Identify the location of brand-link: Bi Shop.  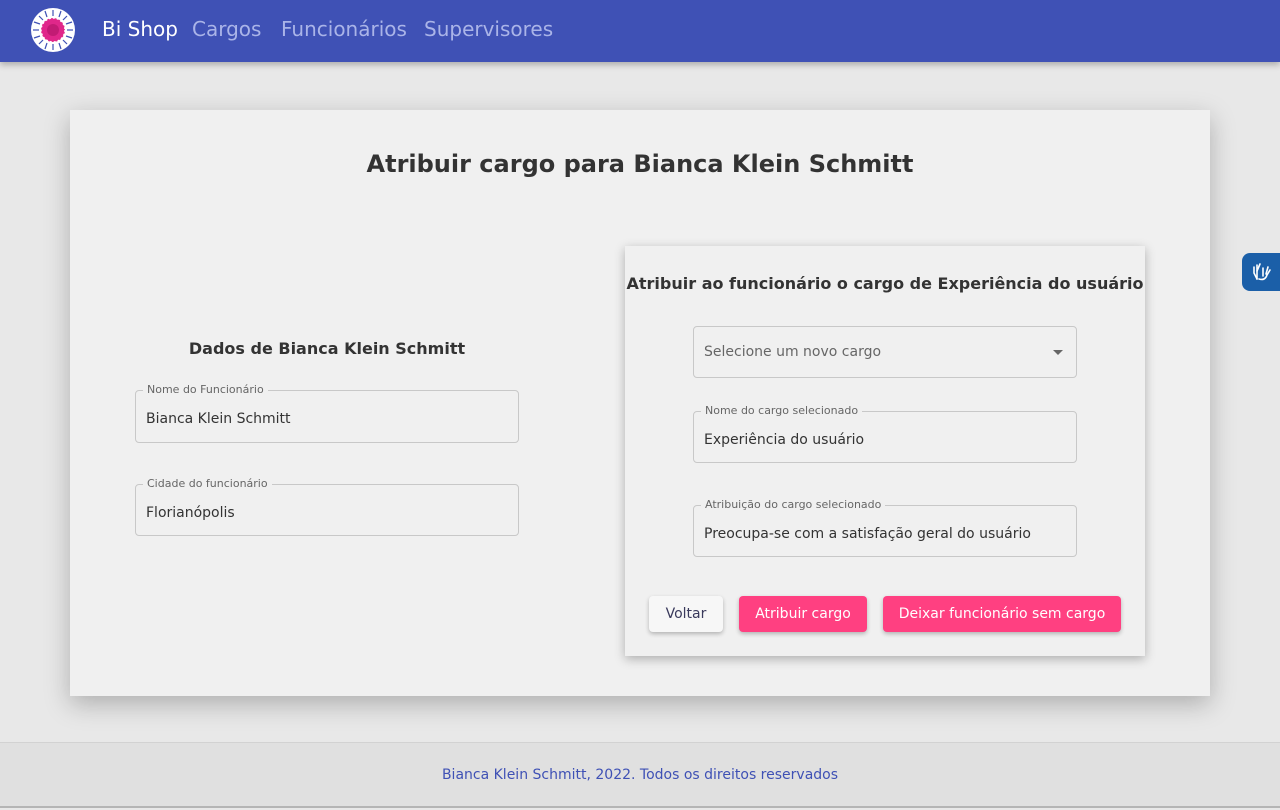
(140, 29).